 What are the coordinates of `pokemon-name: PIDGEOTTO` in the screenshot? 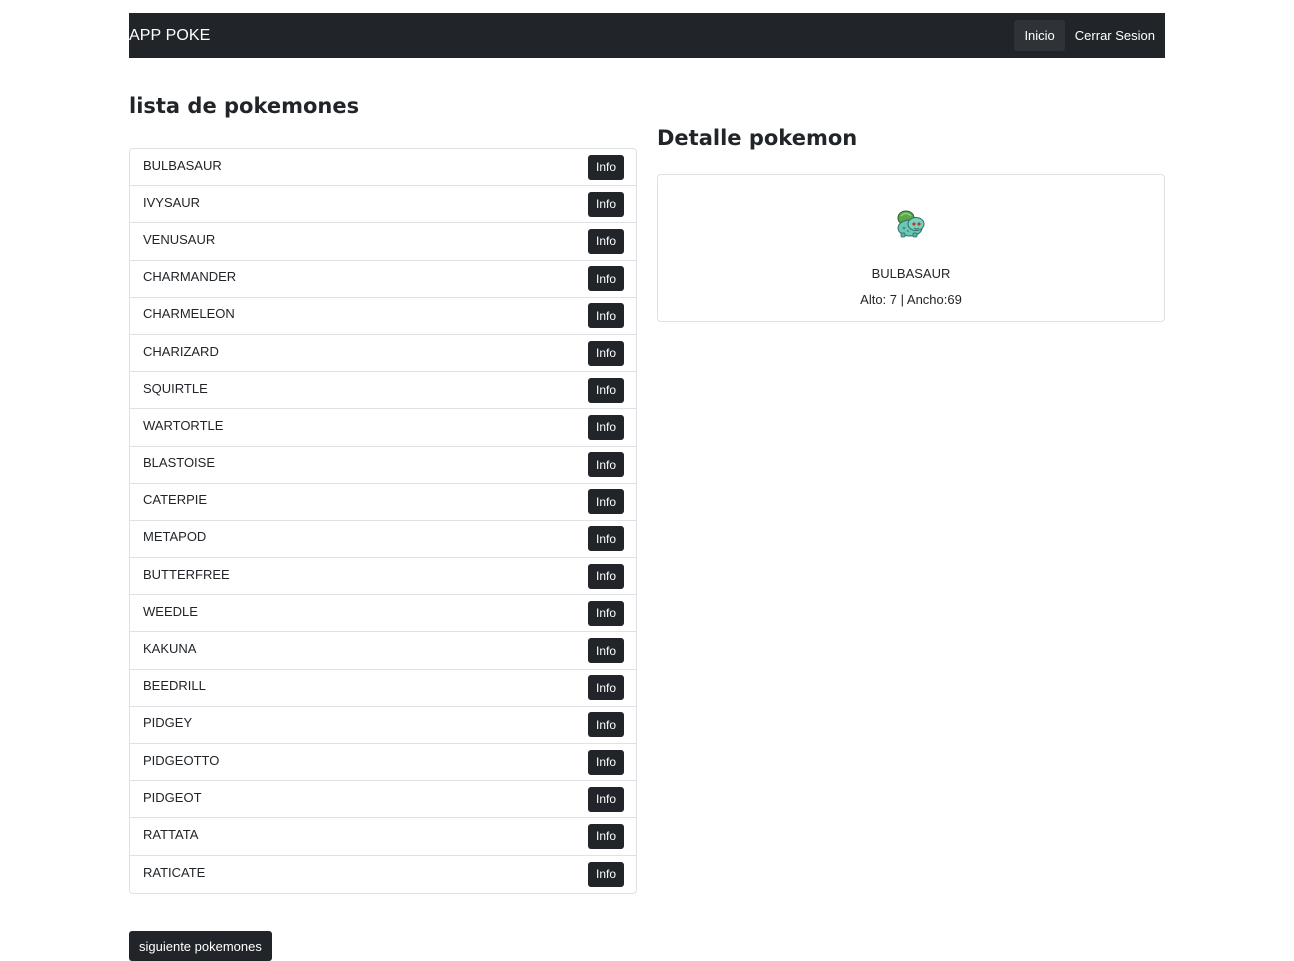 It's located at (181, 760).